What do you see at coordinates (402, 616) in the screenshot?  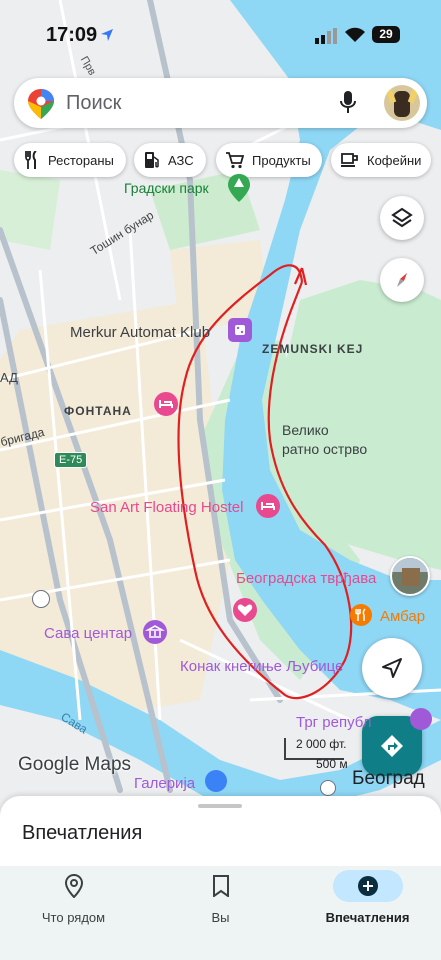 I see `place-label-ambar: Амбар` at bounding box center [402, 616].